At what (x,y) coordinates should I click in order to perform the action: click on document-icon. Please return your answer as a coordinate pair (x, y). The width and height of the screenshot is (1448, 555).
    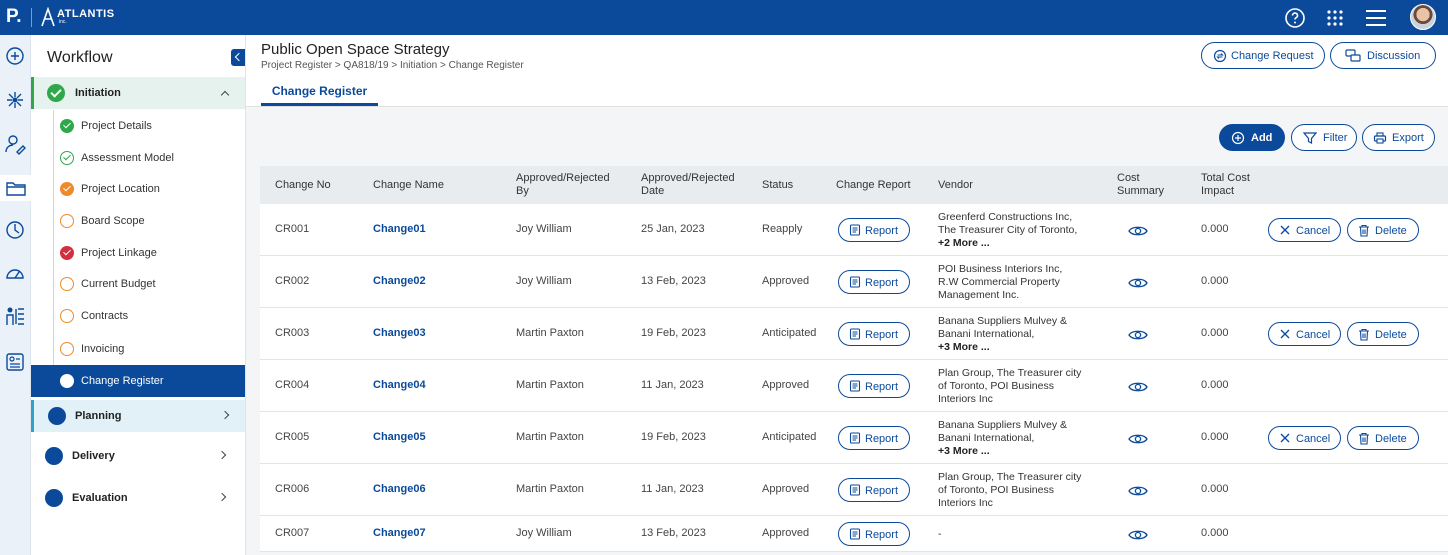
    Looking at the image, I should click on (855, 230).